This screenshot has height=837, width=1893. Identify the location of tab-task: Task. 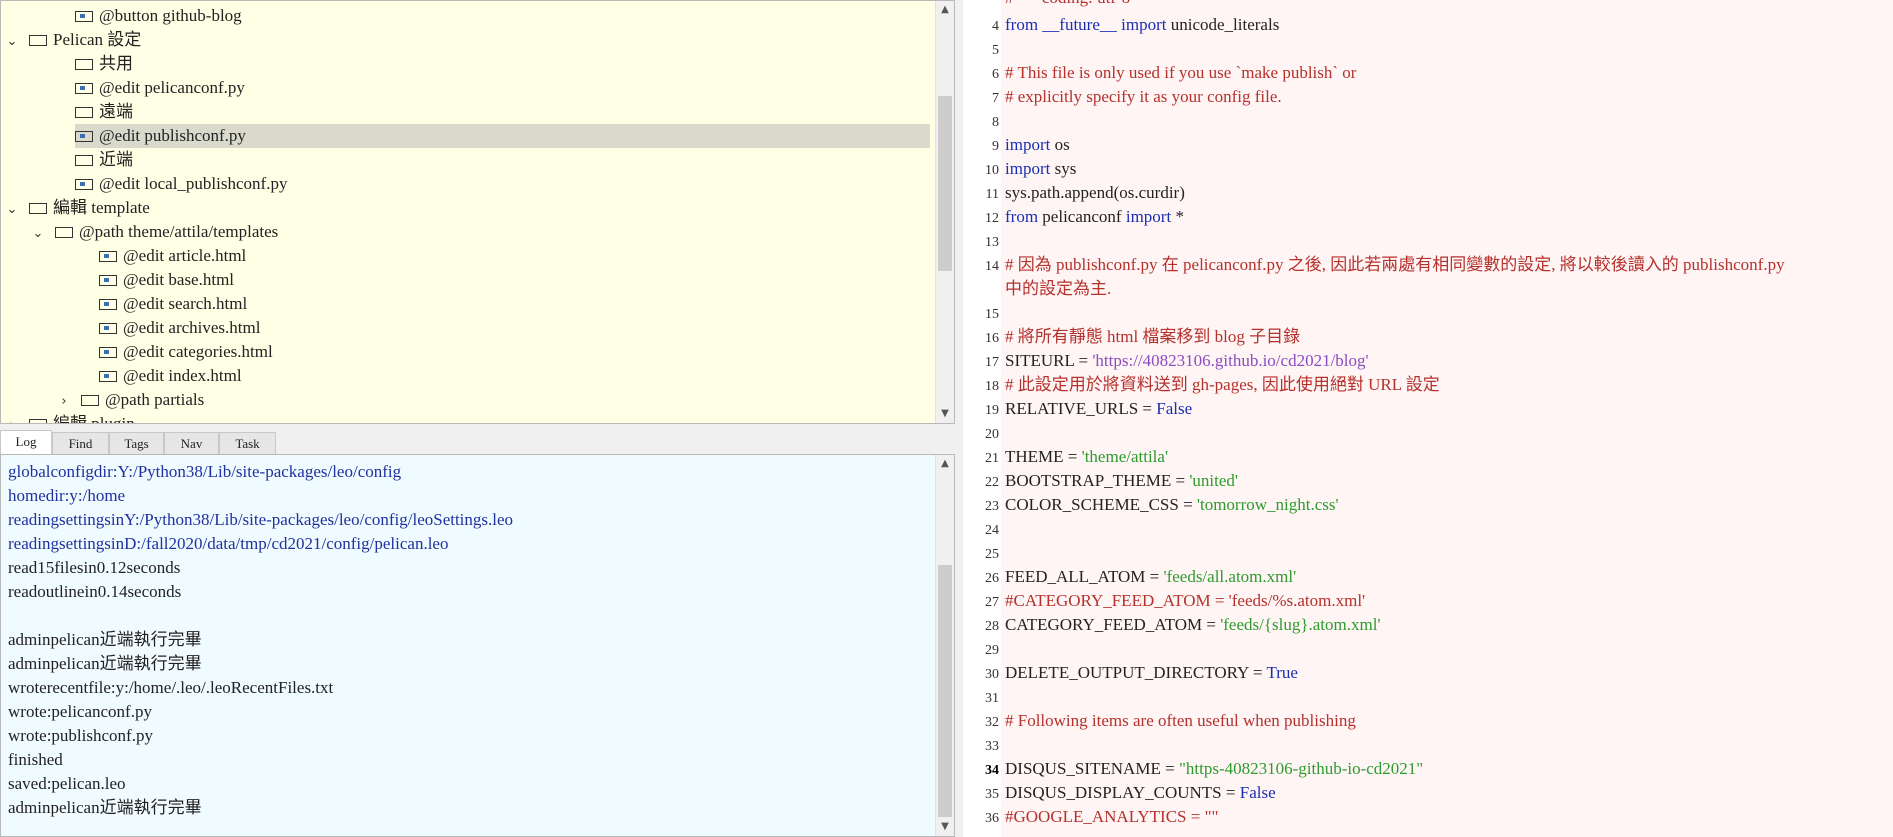
(247, 443).